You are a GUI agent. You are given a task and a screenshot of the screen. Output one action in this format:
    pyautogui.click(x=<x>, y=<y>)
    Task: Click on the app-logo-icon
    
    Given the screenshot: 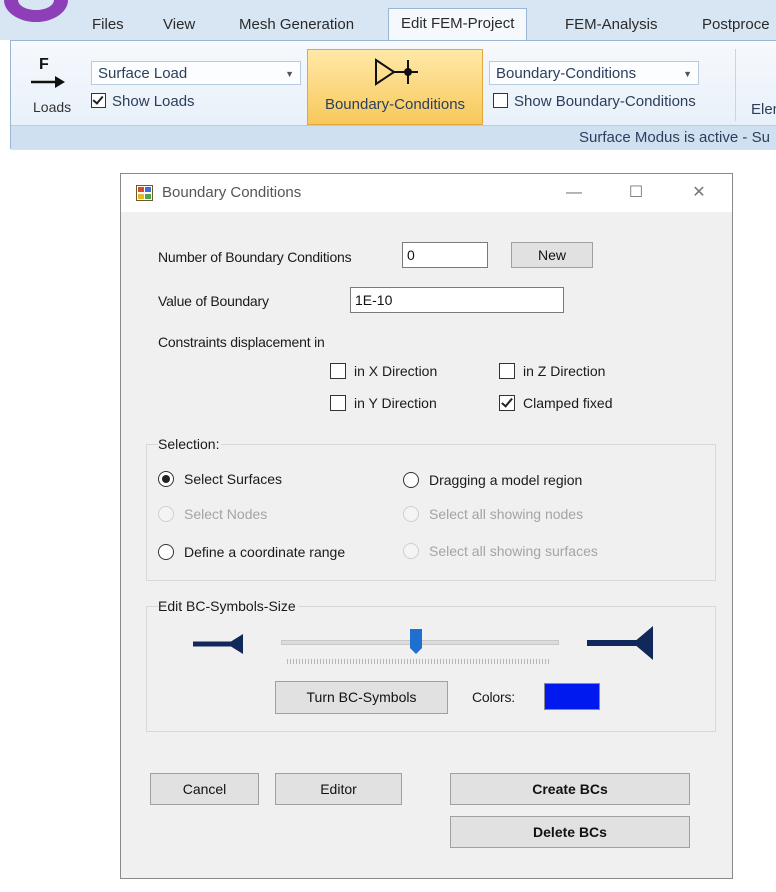 What is the action you would take?
    pyautogui.click(x=36, y=11)
    